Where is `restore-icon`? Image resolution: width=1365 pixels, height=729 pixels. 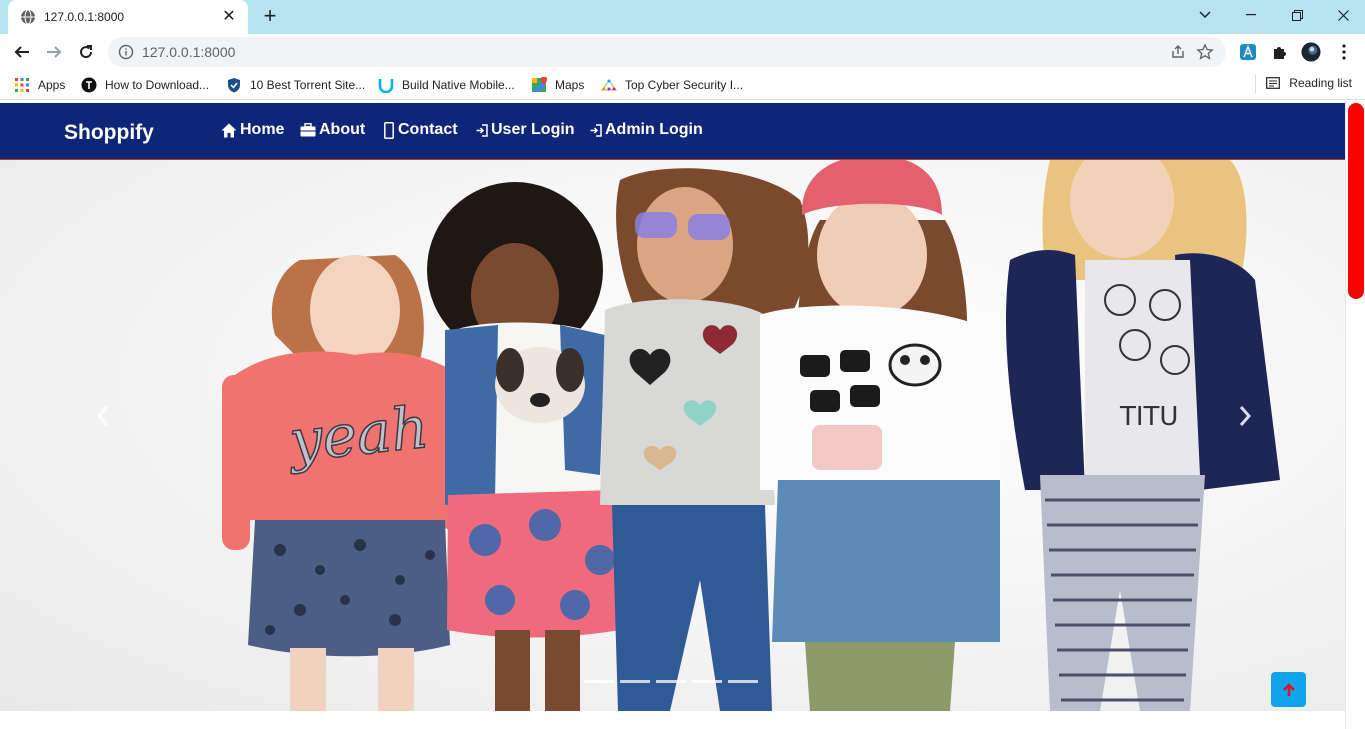
restore-icon is located at coordinates (1297, 15).